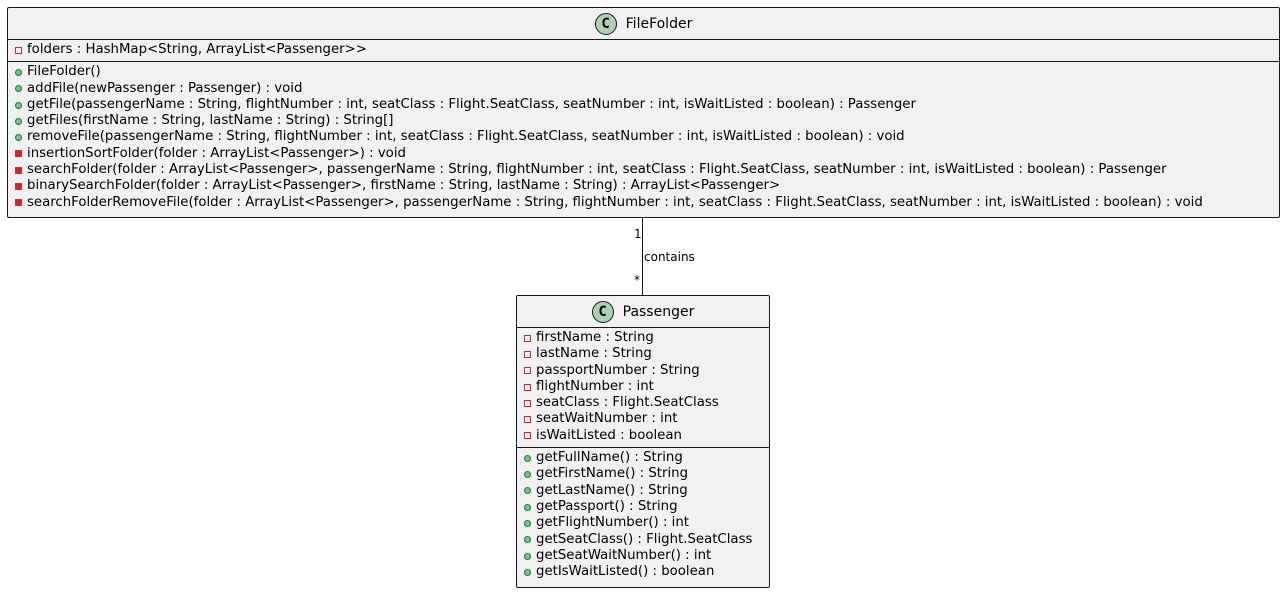  Describe the element at coordinates (609, 435) in the screenshot. I see `field-text: isWaitListed : boolean` at that location.